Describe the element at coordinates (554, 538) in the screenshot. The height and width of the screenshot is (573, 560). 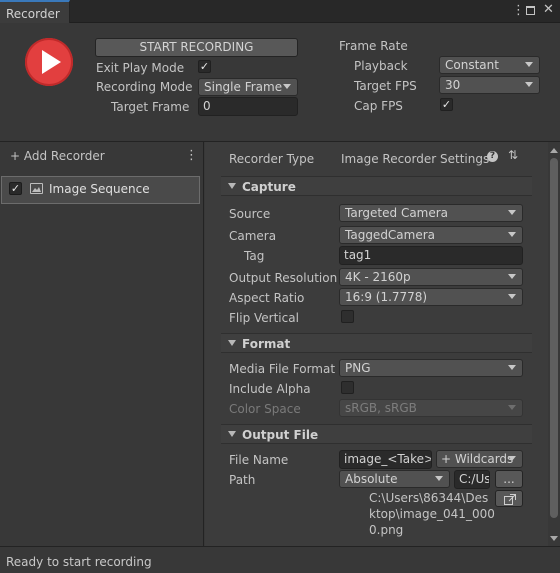
I see `scroll-down-icon` at that location.